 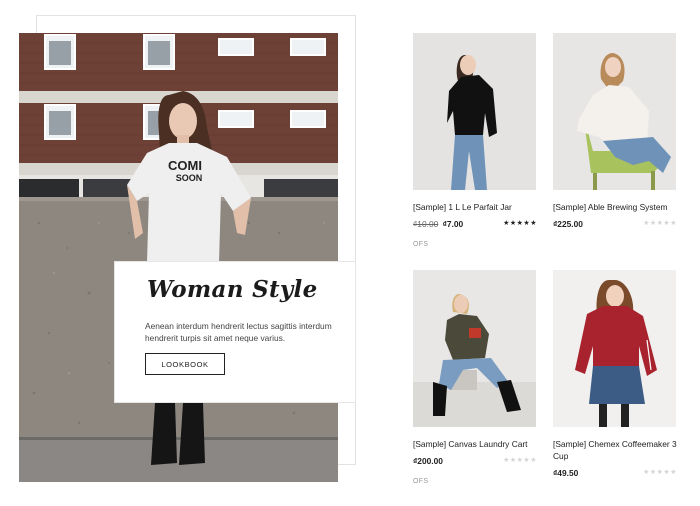 What do you see at coordinates (185, 364) in the screenshot?
I see `lookbook-button: LOOKBOOK` at bounding box center [185, 364].